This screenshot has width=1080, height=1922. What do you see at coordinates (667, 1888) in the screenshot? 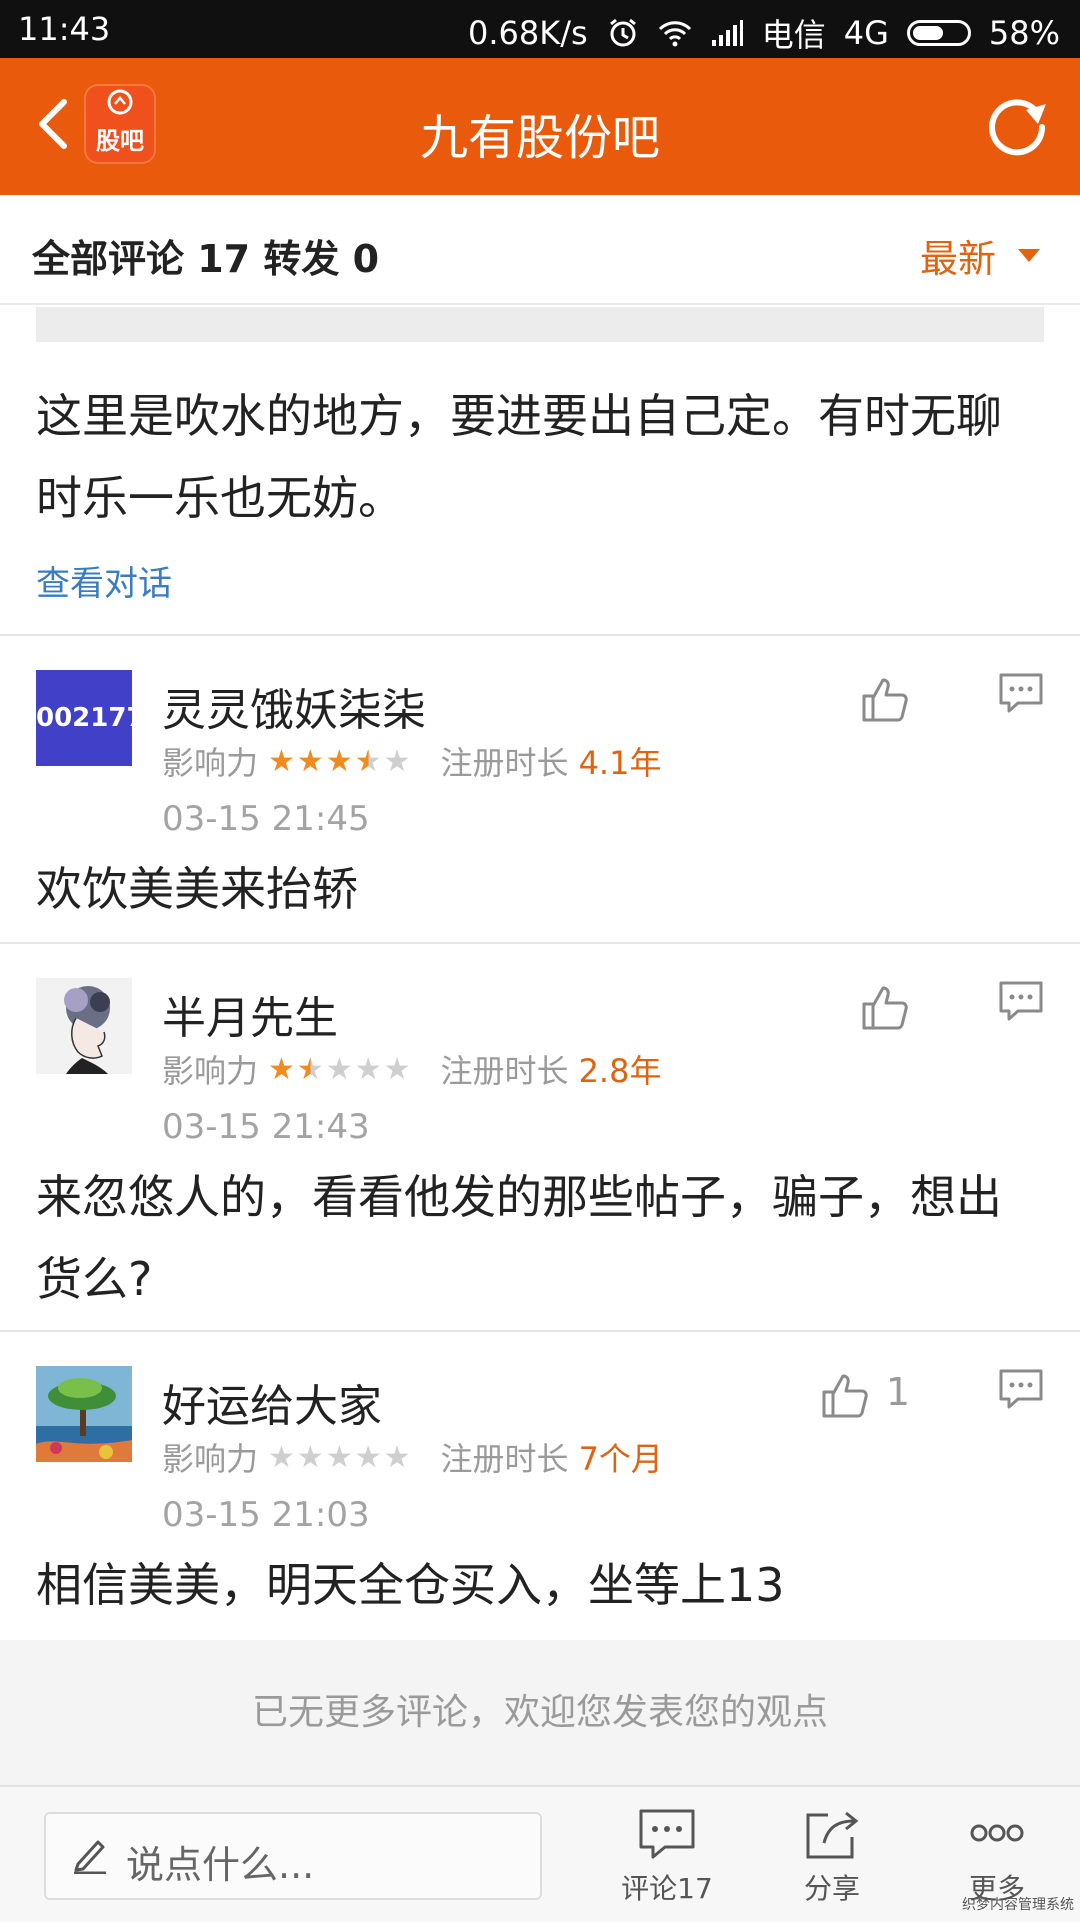
I see `comments-button-label: 评论17` at bounding box center [667, 1888].